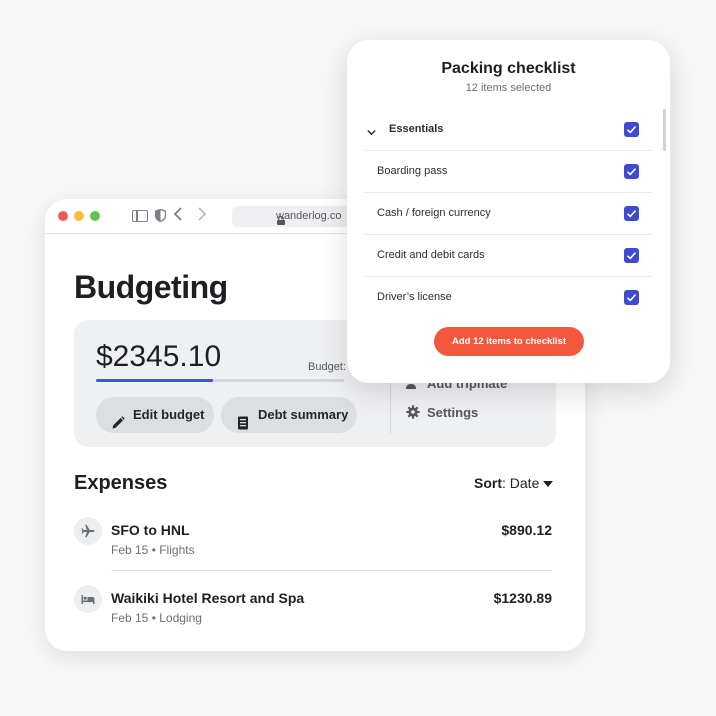 Image resolution: width=716 pixels, height=716 pixels. I want to click on sort-label: Sort, so click(488, 483).